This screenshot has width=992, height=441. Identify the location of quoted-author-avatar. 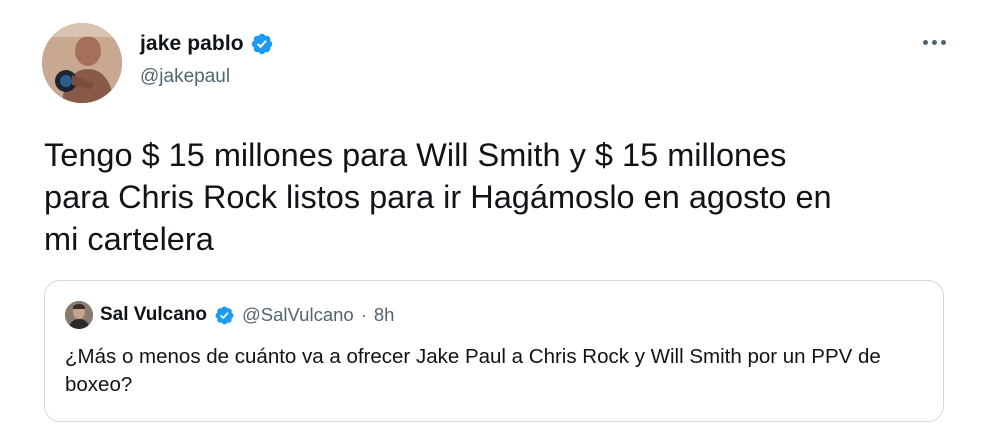
(79, 315).